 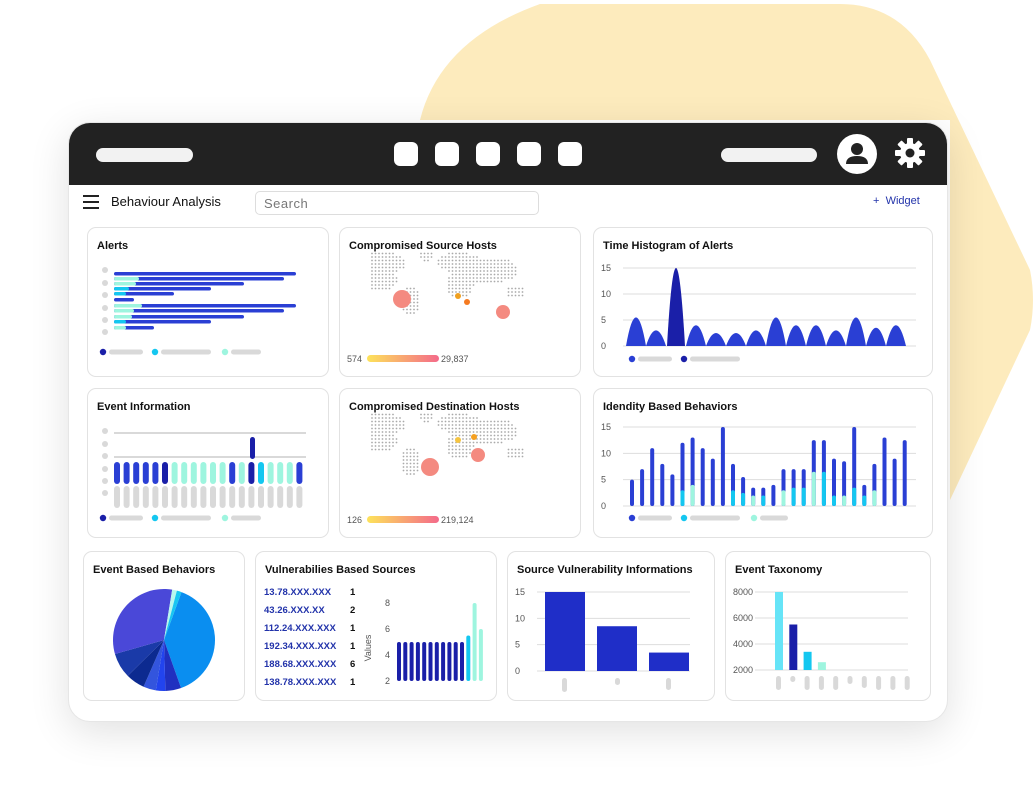 What do you see at coordinates (850, 680) in the screenshot?
I see `taxonomy-label-placeholder` at bounding box center [850, 680].